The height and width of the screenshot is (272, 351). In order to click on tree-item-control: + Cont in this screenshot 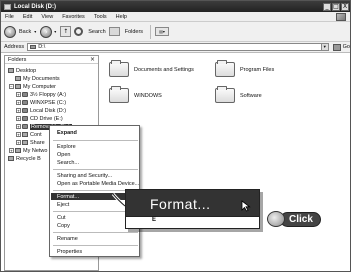, I will do `click(29, 134)`.